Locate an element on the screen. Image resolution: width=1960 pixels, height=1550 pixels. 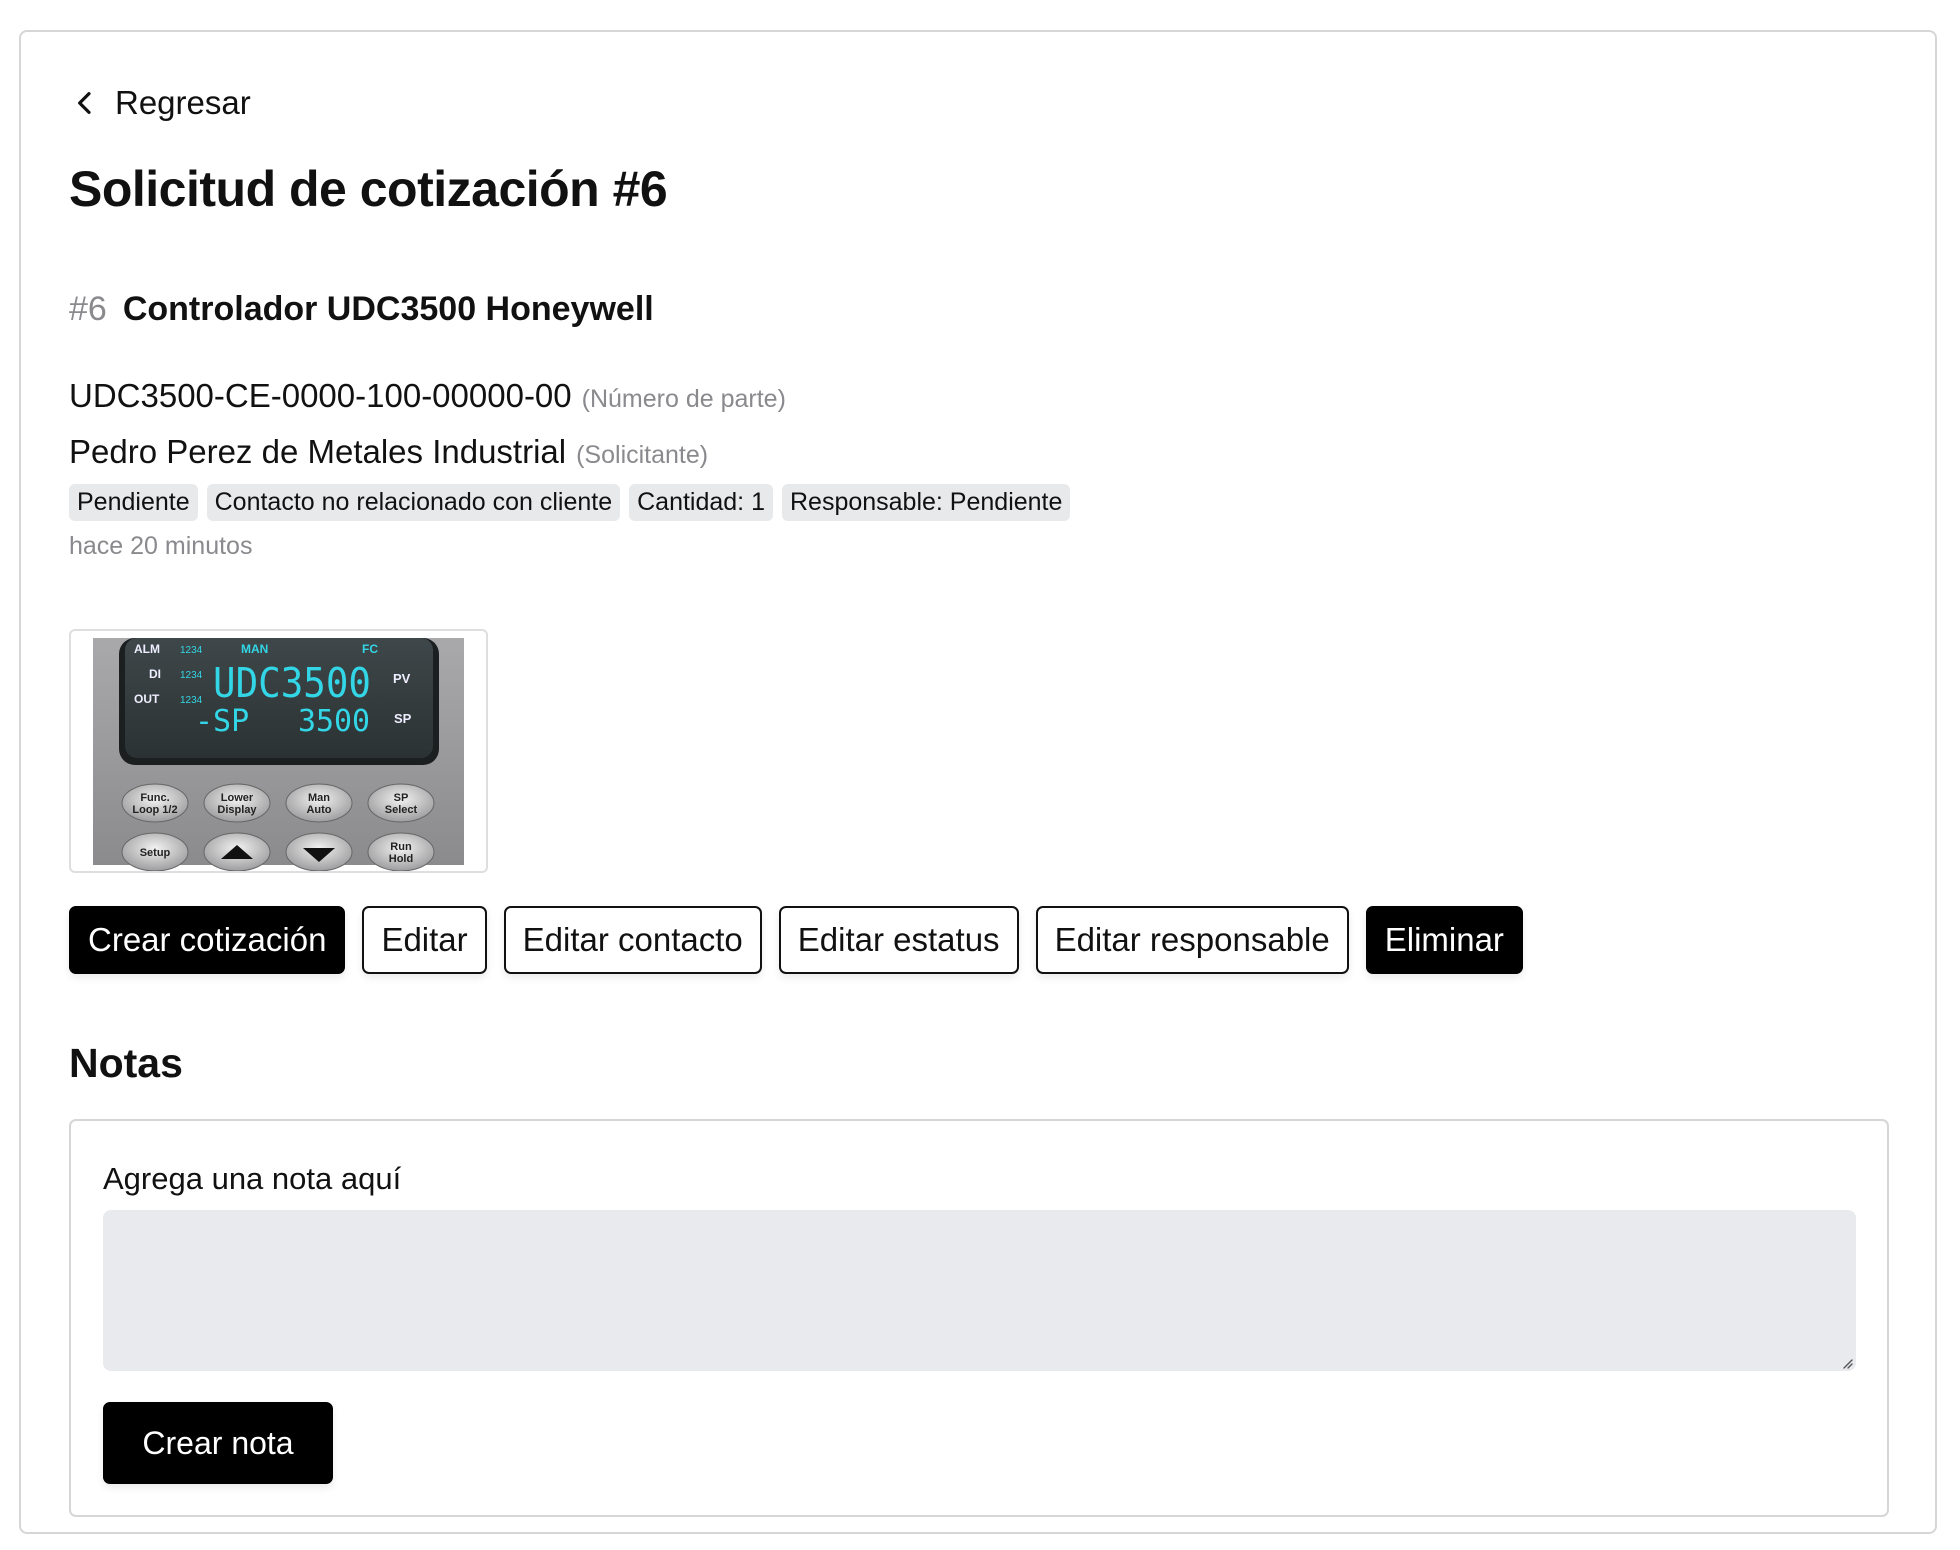
timestamp: hace 20 minutos is located at coordinates (161, 546).